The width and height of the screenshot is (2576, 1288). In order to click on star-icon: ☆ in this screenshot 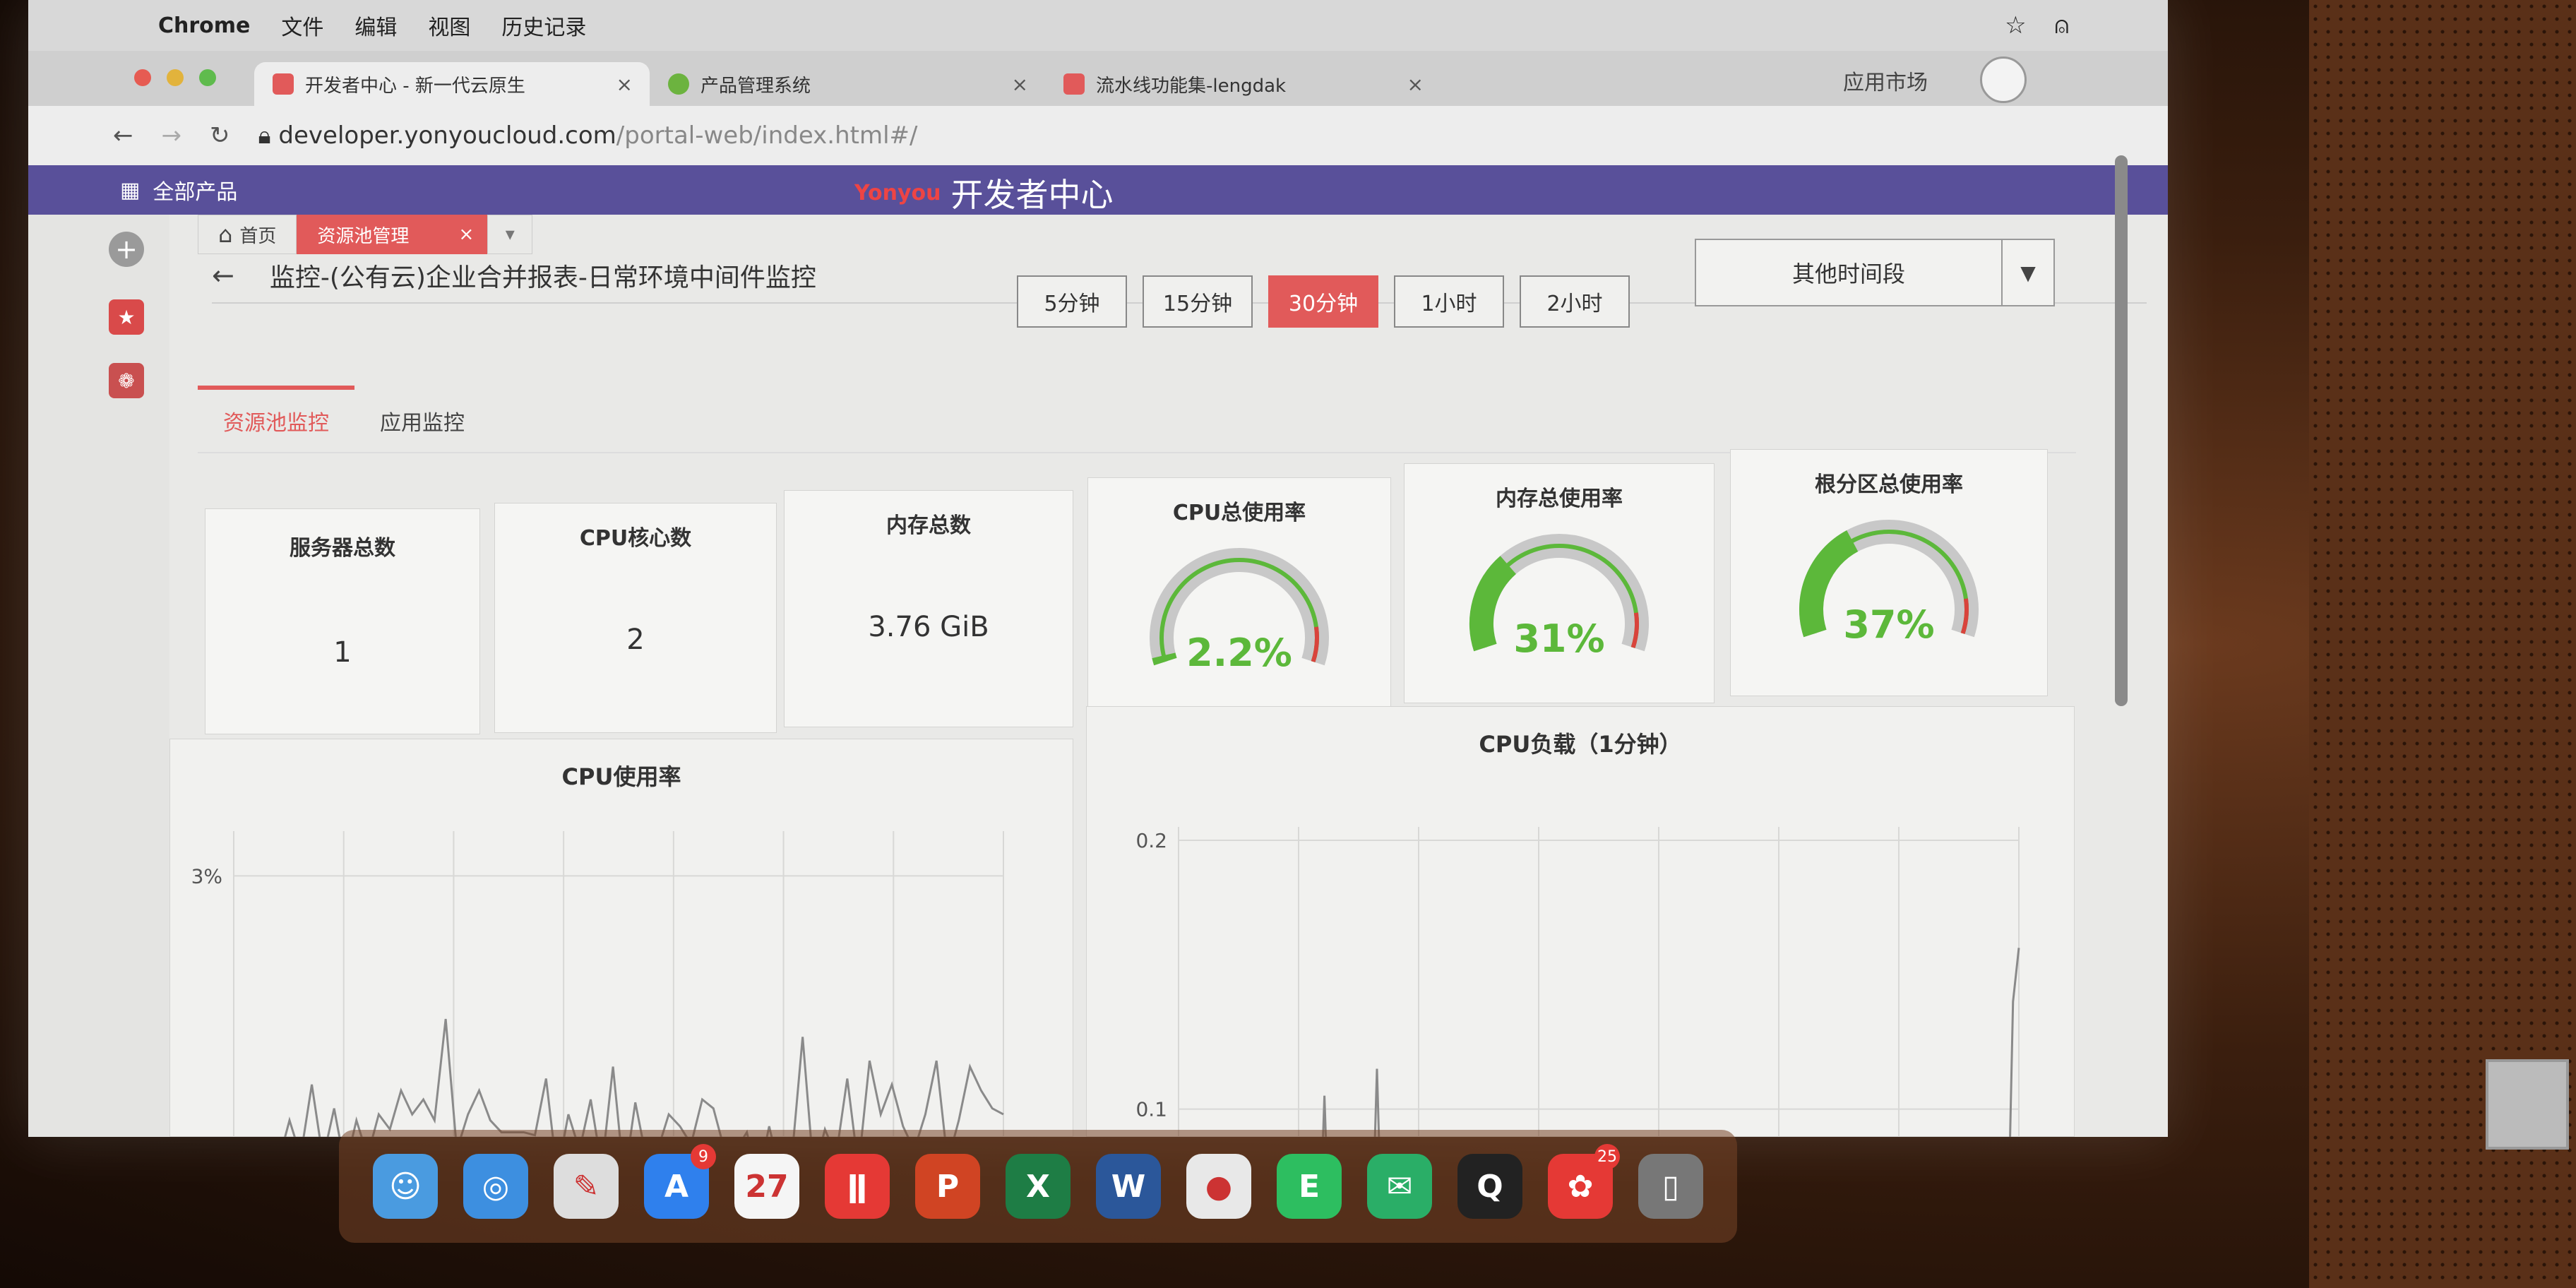, I will do `click(2015, 25)`.